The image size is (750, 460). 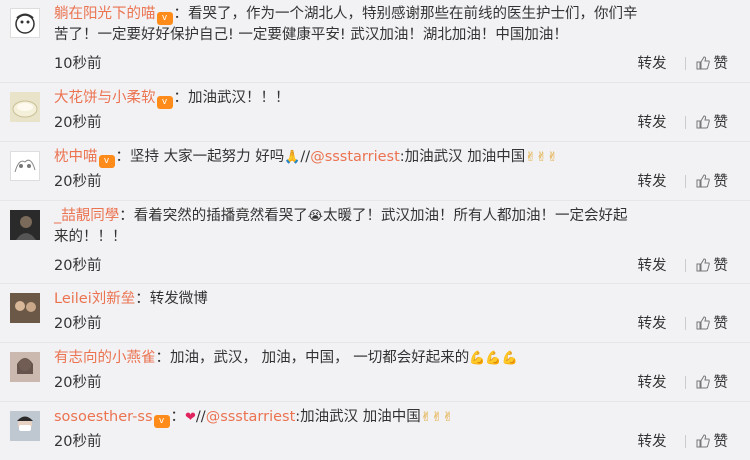 What do you see at coordinates (94, 299) in the screenshot?
I see `username-link: Leilei刘新垒` at bounding box center [94, 299].